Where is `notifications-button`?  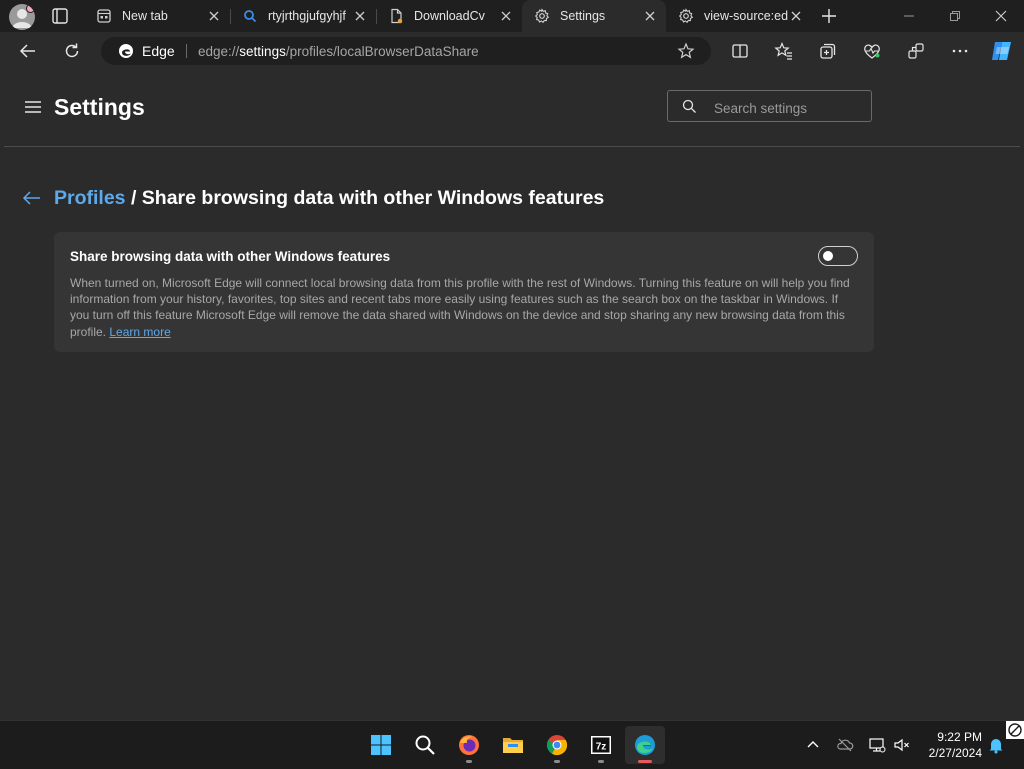
notifications-button is located at coordinates (996, 745).